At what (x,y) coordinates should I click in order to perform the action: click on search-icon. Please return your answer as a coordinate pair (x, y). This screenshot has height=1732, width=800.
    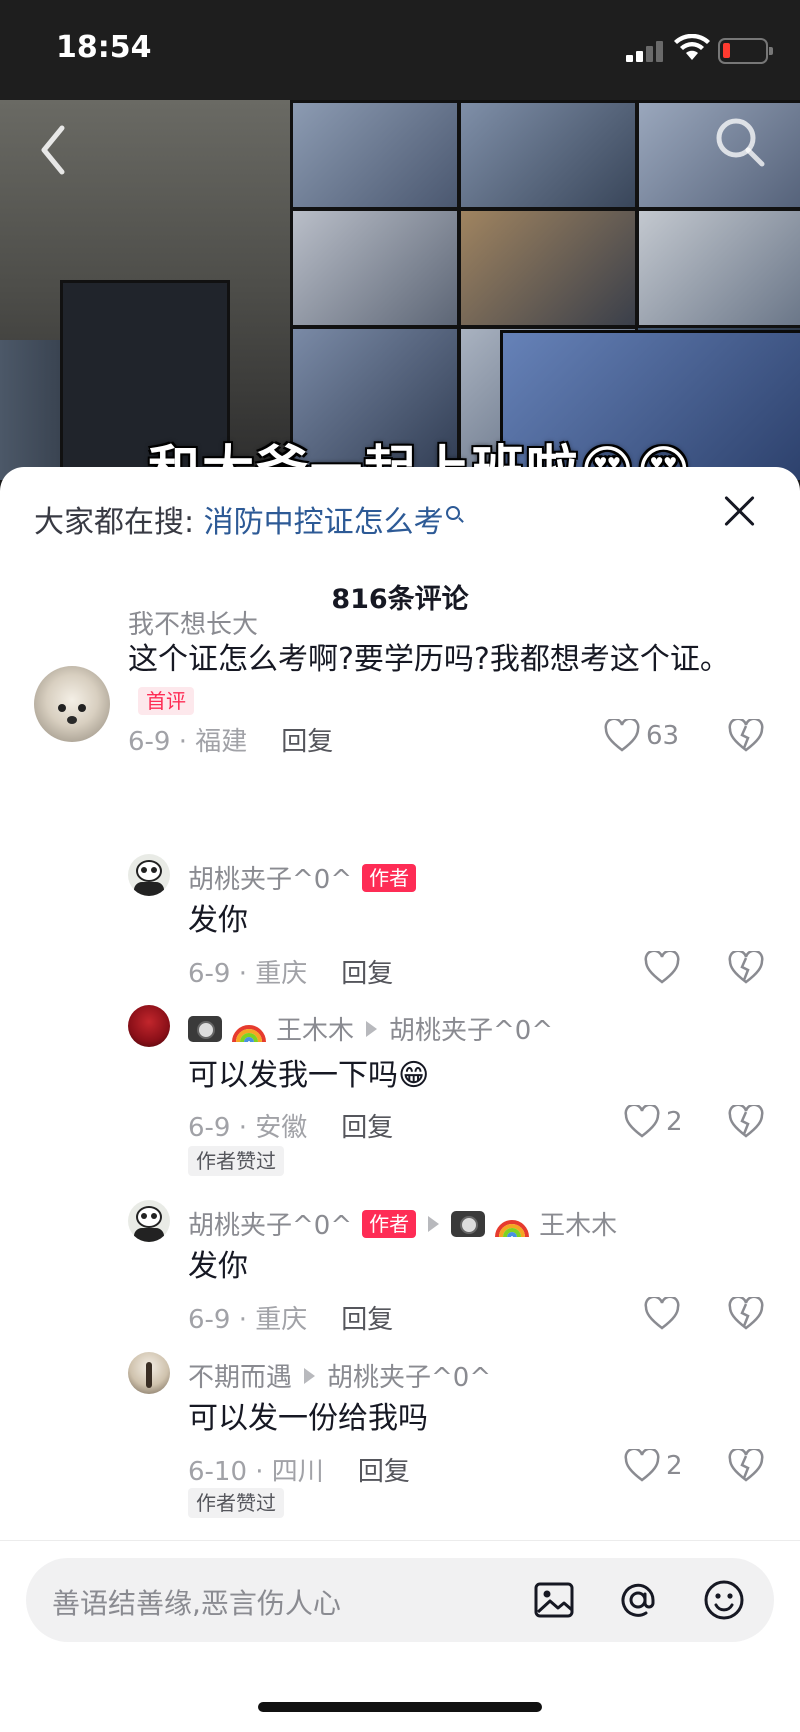
    Looking at the image, I should click on (740, 142).